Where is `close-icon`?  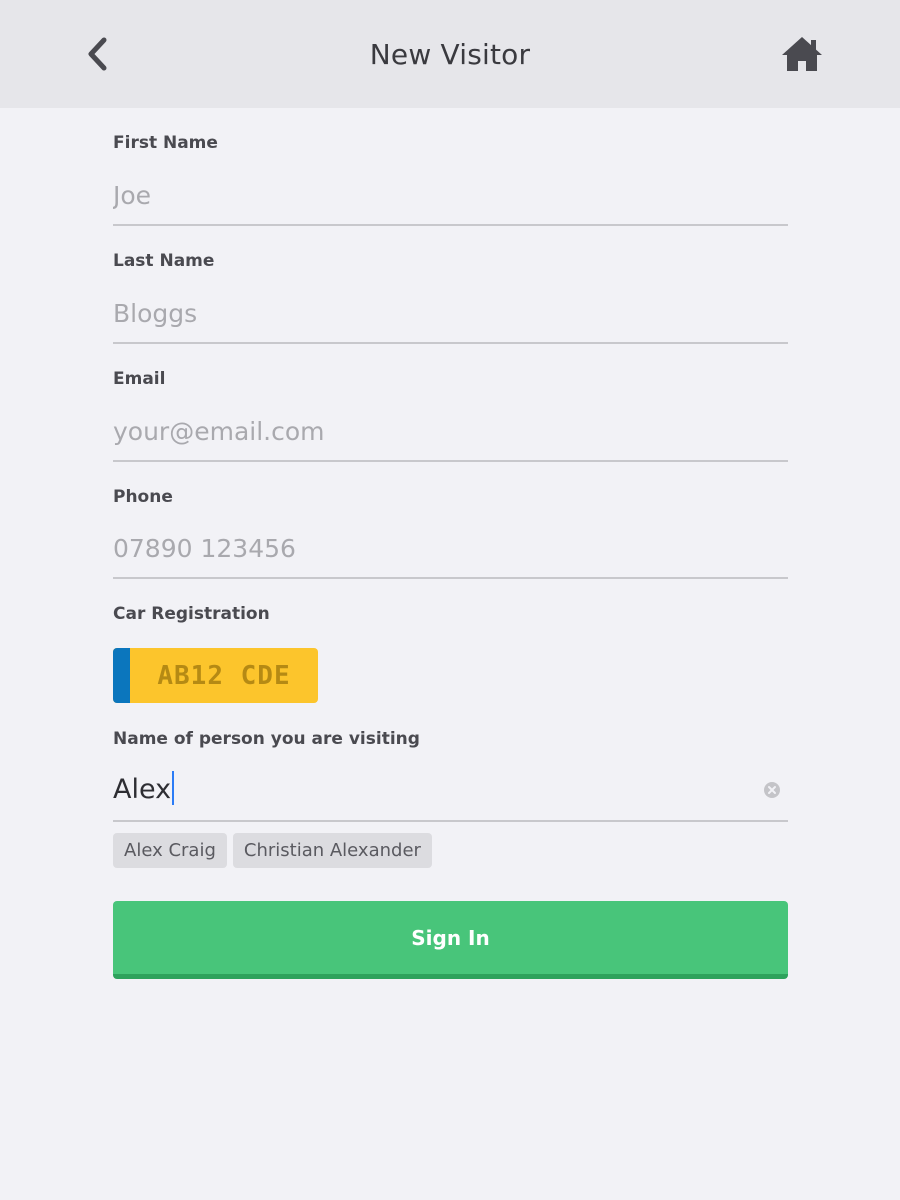 close-icon is located at coordinates (772, 790).